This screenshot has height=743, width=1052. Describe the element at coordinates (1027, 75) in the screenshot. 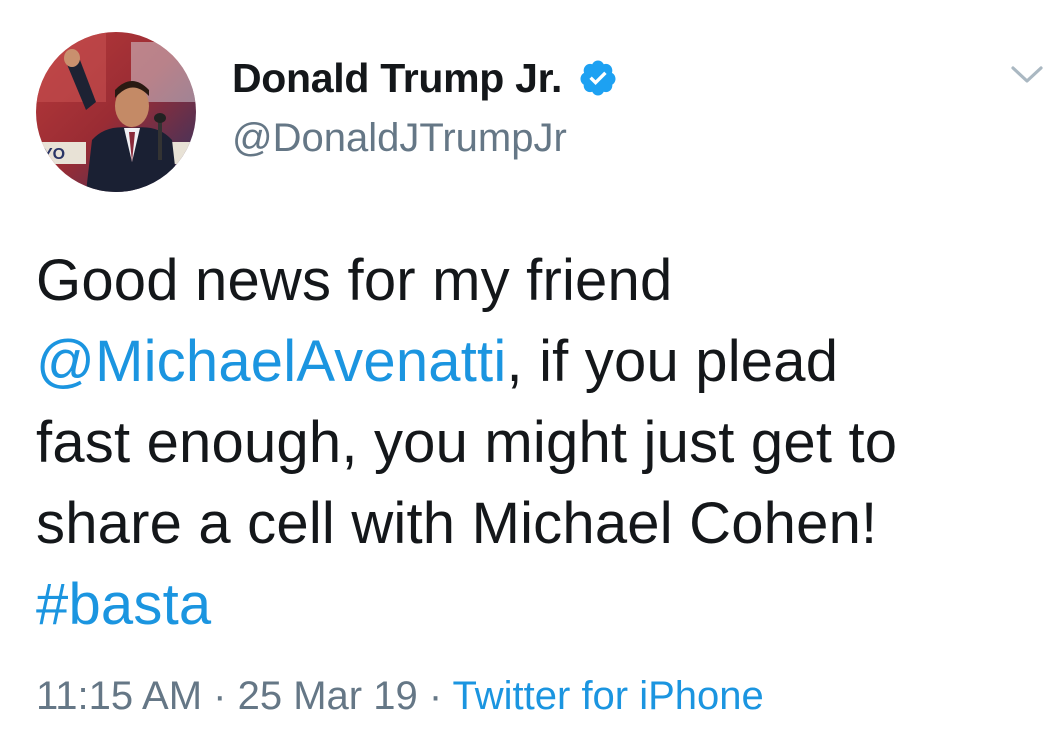

I see `chevron-down-icon` at that location.